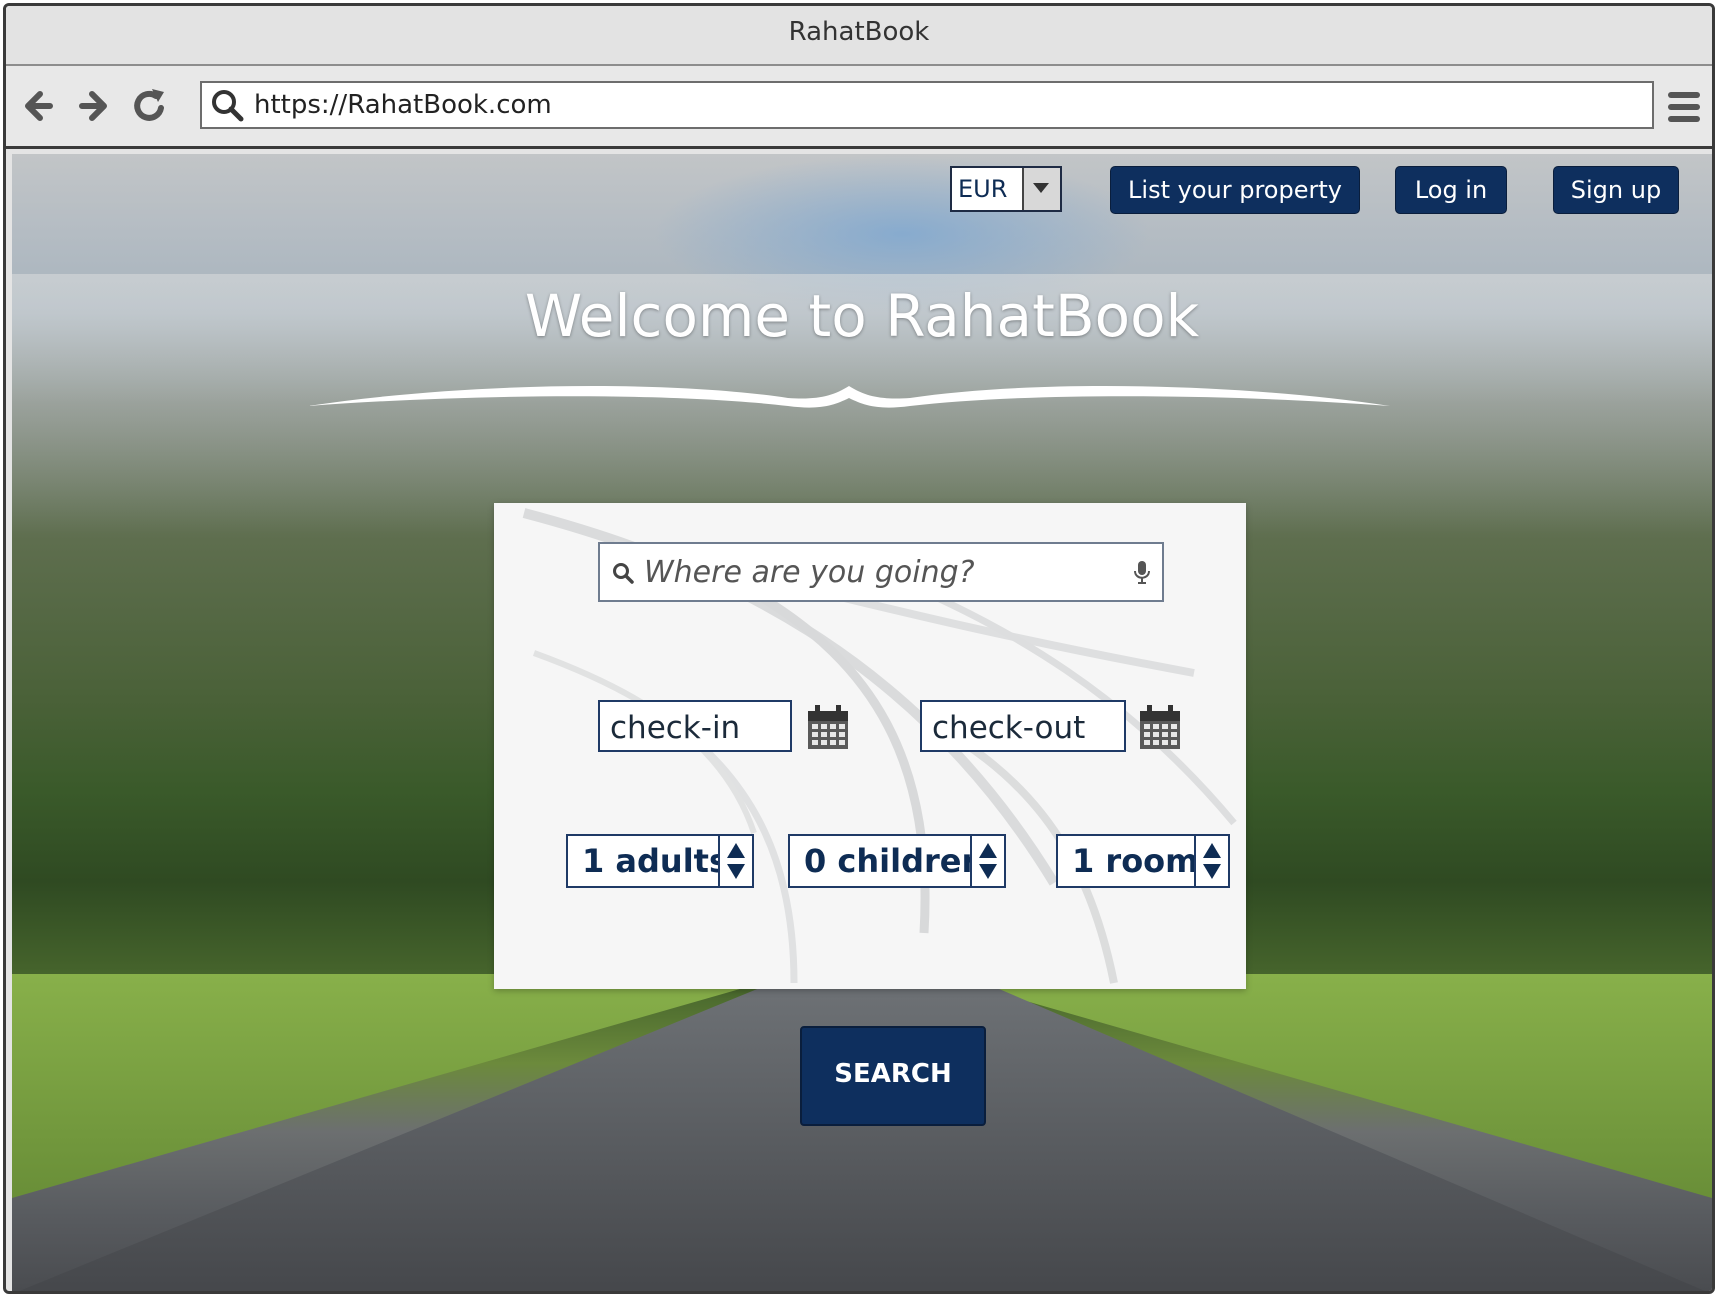 The height and width of the screenshot is (1296, 1718). I want to click on arrow-right-icon, so click(93, 106).